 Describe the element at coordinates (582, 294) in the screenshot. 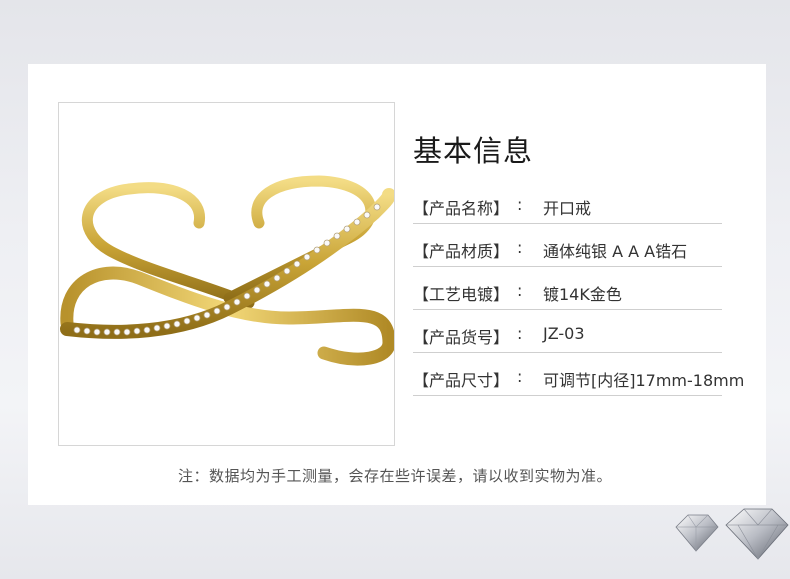

I see `info-value: 镀14K金色` at that location.